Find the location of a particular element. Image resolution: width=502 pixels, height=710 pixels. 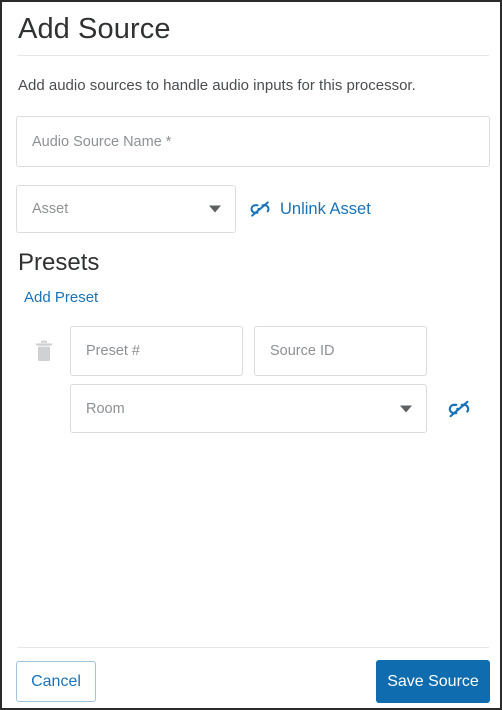

room-select: Room is located at coordinates (248, 408).